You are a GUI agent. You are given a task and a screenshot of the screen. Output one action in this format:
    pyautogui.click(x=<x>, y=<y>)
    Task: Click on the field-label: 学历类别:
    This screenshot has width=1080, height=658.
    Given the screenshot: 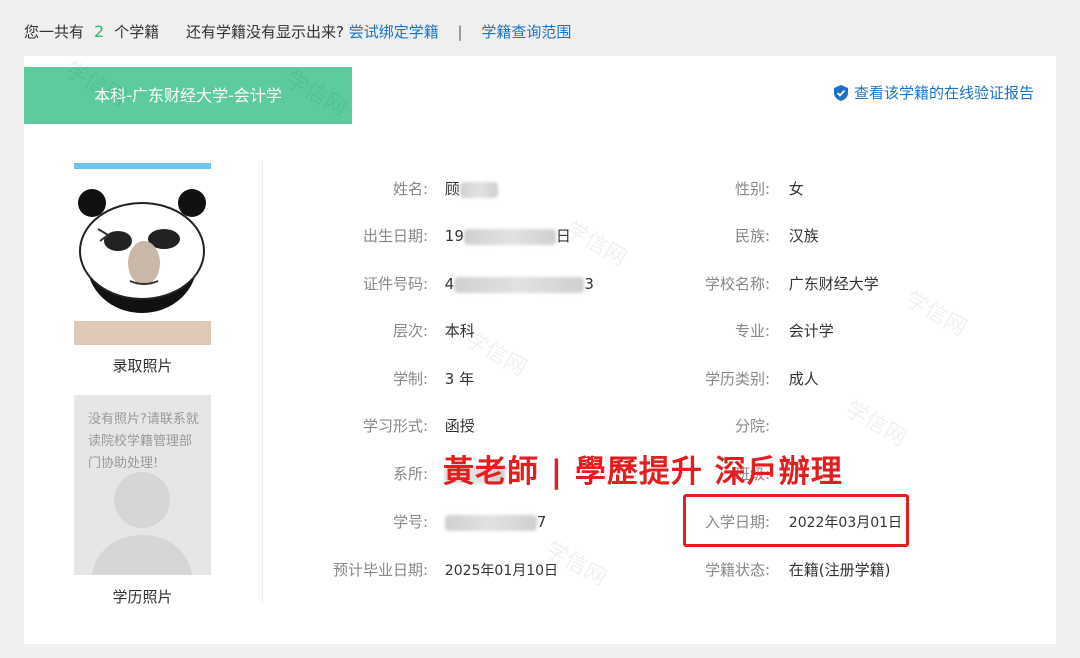 What is the action you would take?
    pyautogui.click(x=737, y=379)
    